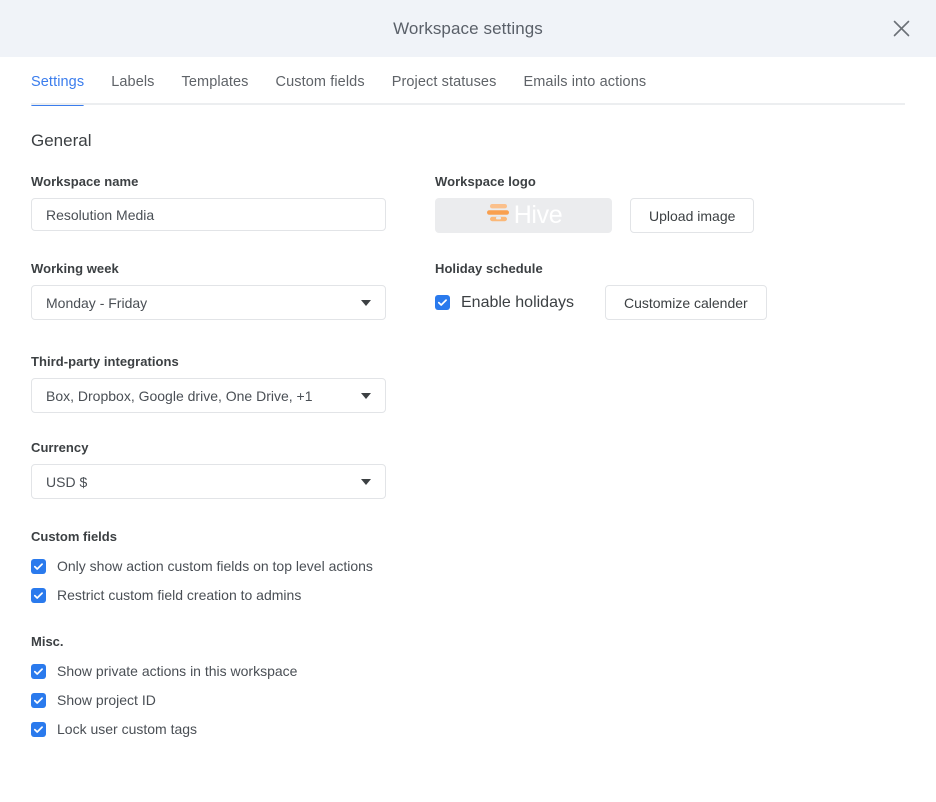 The width and height of the screenshot is (936, 802). I want to click on tab-label: Project statuses, so click(444, 82).